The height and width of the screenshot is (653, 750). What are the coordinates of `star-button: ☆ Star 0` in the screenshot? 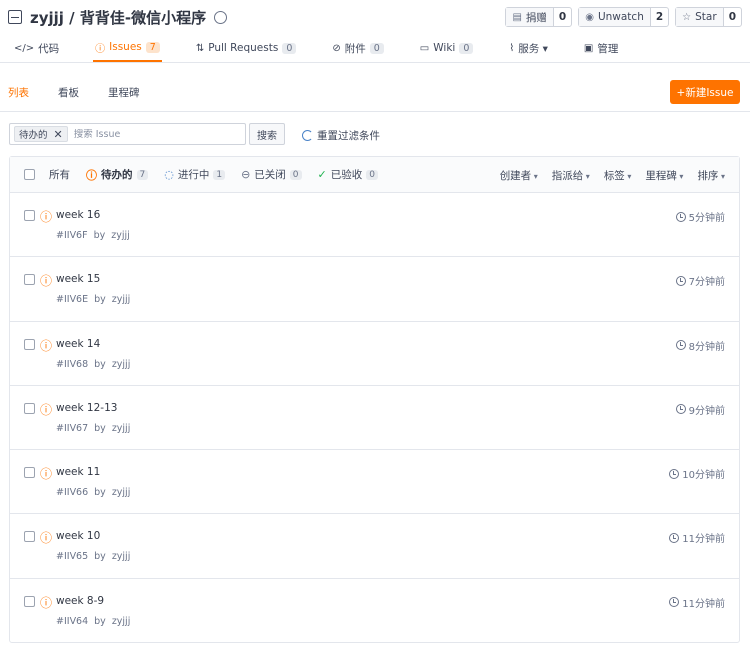 It's located at (708, 17).